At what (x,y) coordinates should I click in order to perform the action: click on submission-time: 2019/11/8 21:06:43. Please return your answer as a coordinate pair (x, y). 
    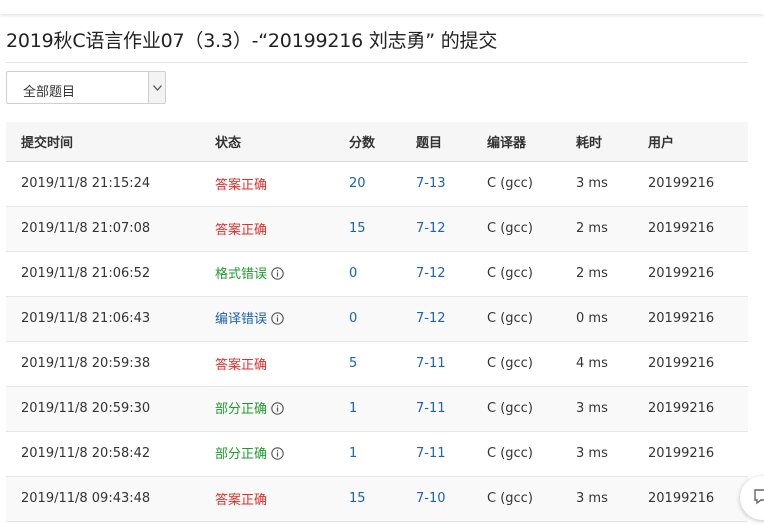
    Looking at the image, I should click on (86, 318).